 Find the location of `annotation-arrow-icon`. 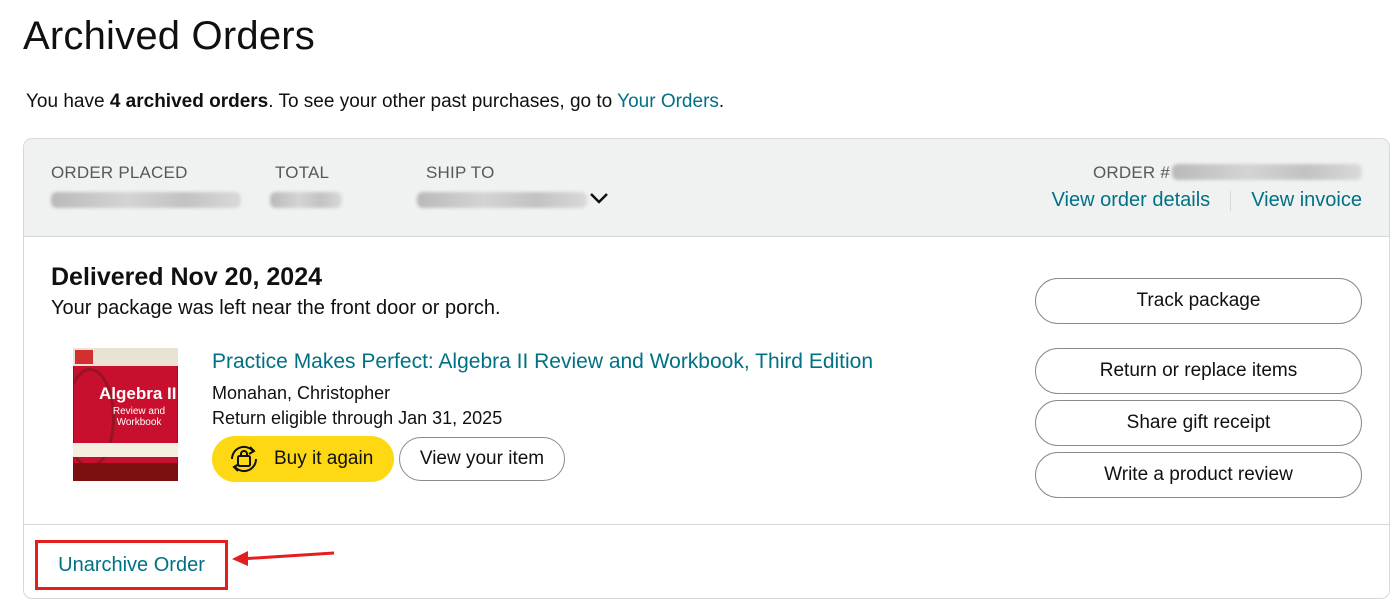

annotation-arrow-icon is located at coordinates (283, 558).